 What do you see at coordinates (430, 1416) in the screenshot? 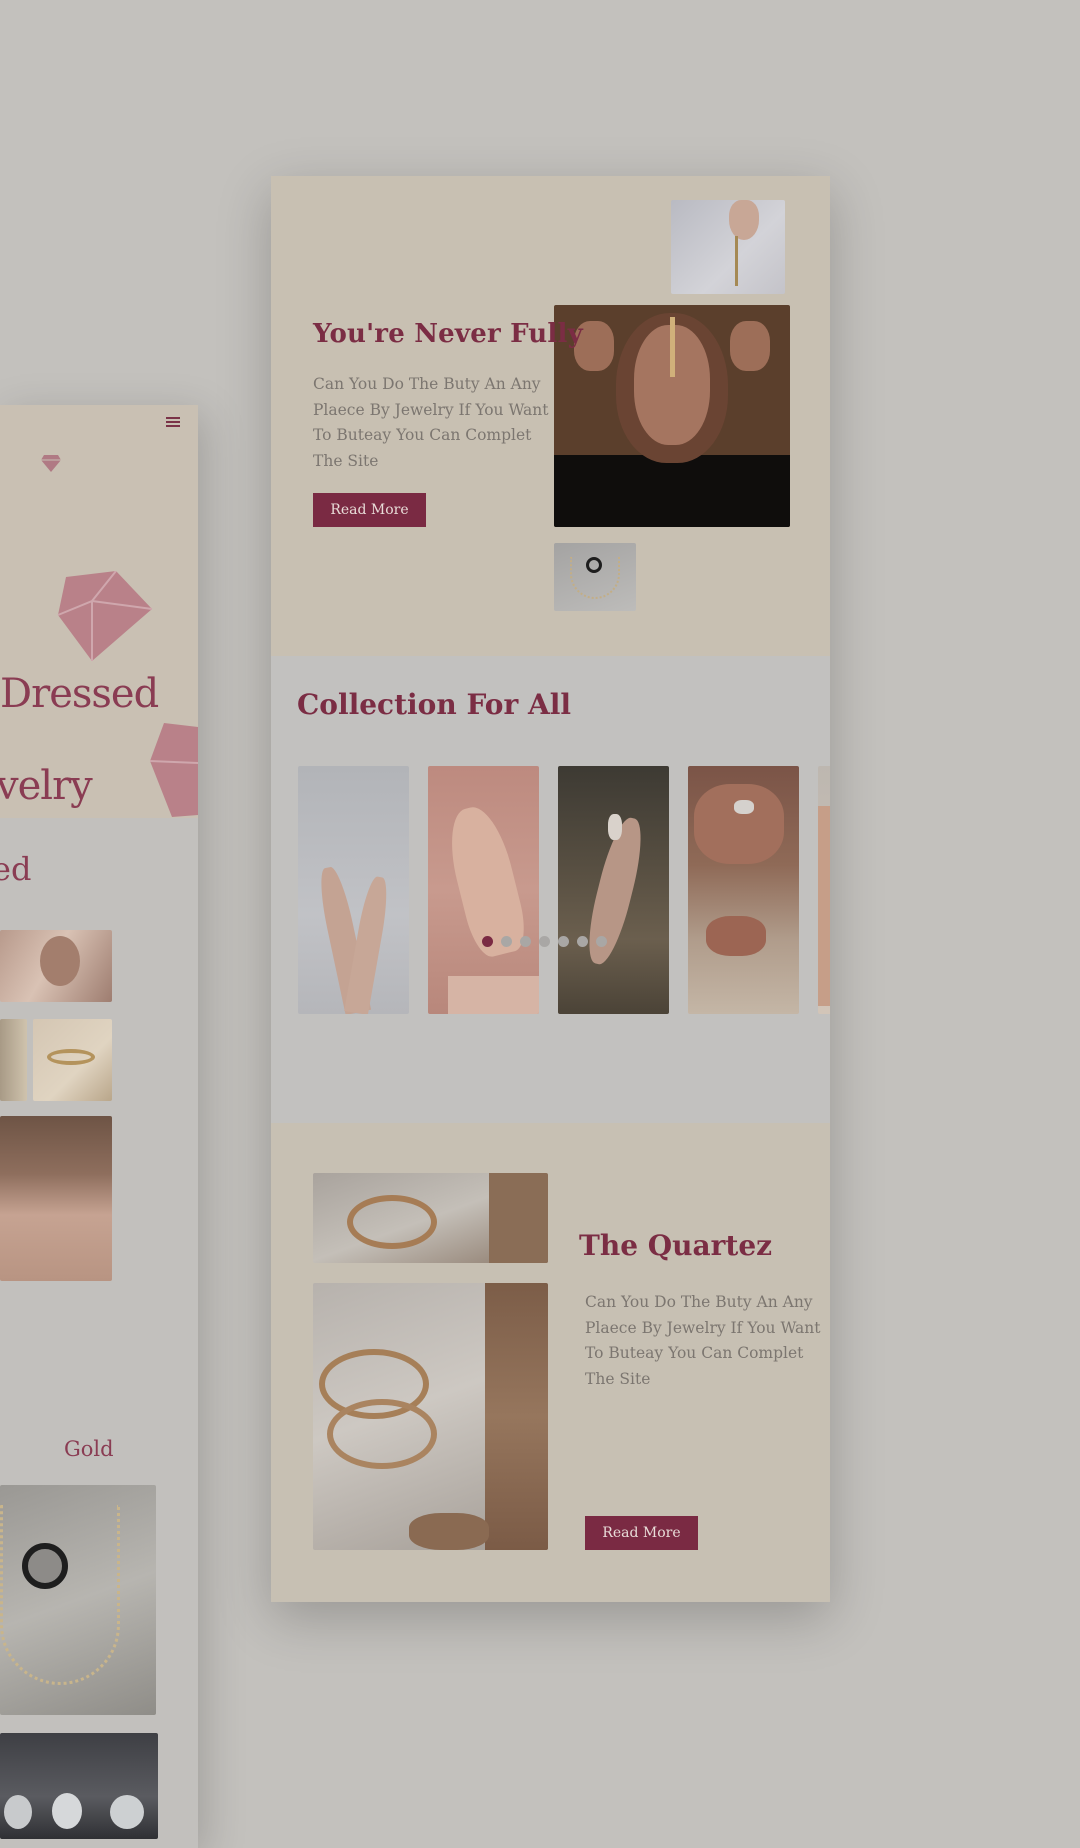
I see `bracelets-closeup-photo` at bounding box center [430, 1416].